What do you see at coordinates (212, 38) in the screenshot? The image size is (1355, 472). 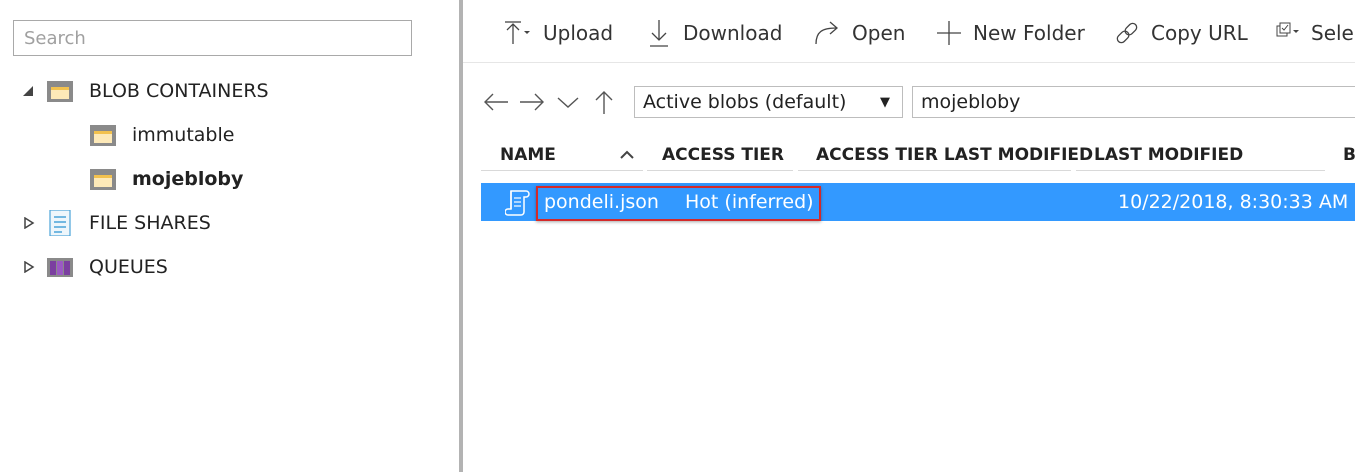 I see `search-input` at bounding box center [212, 38].